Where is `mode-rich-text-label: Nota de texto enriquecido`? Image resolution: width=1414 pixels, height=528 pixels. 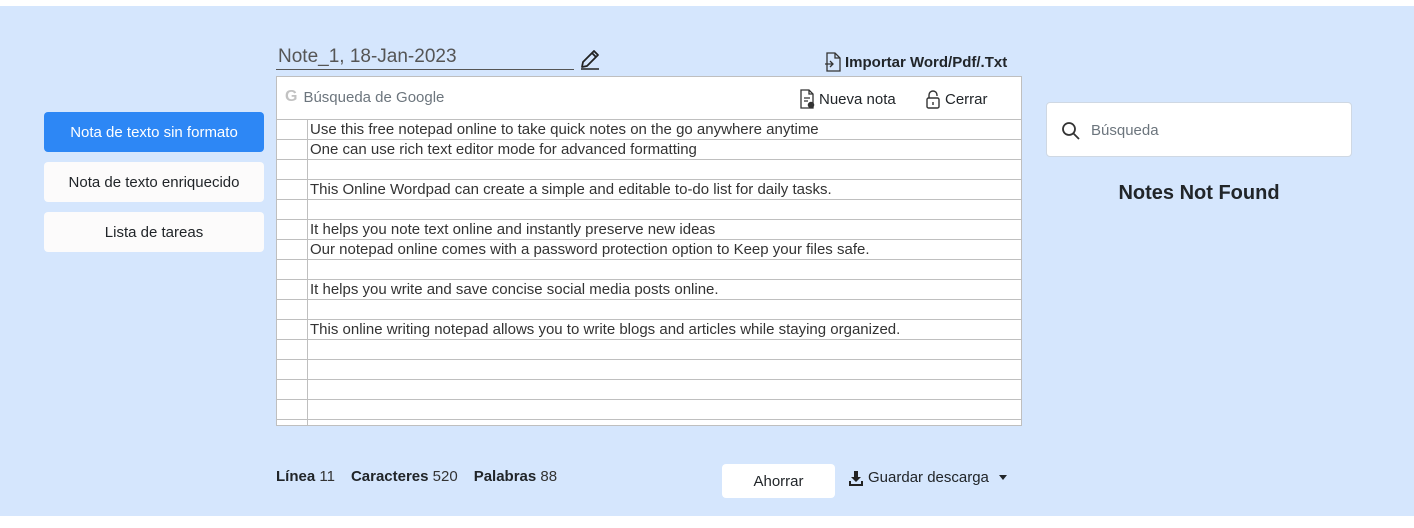
mode-rich-text-label: Nota de texto enriquecido is located at coordinates (154, 182).